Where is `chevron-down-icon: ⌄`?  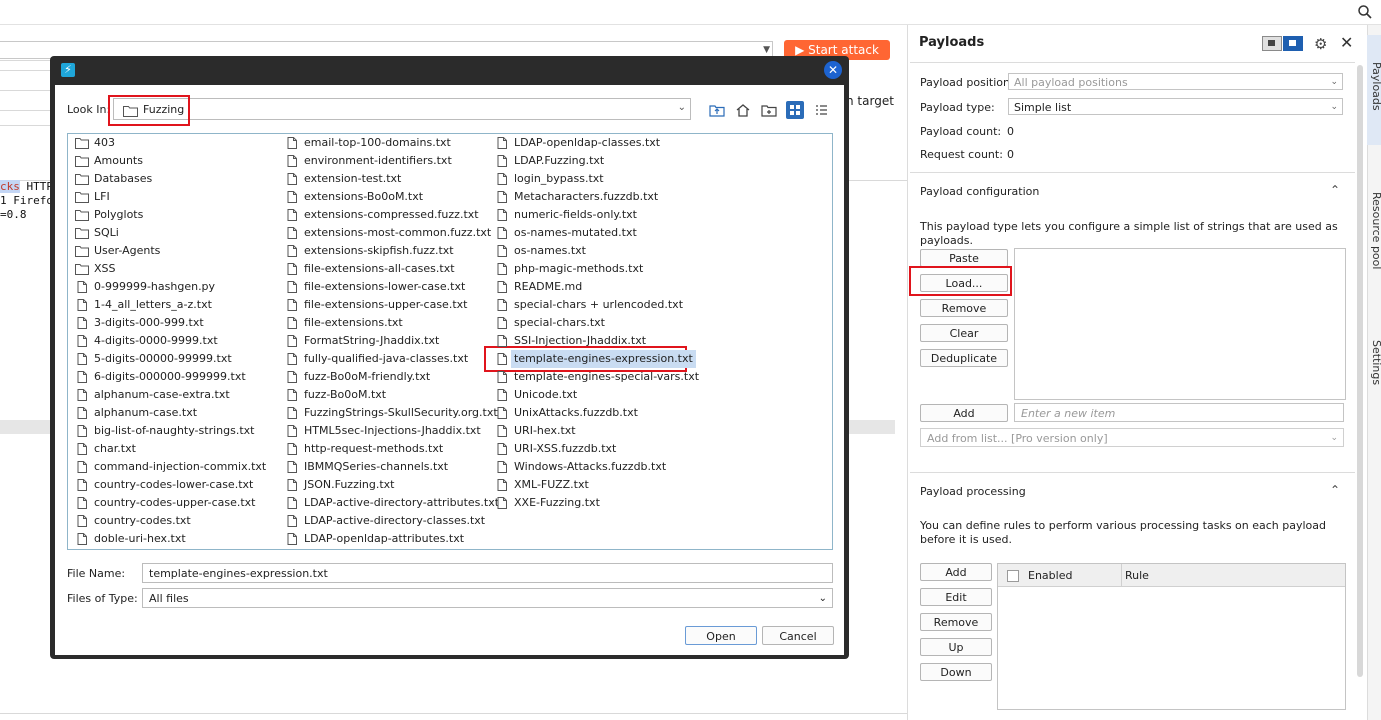
chevron-down-icon: ⌄ is located at coordinates (1334, 438).